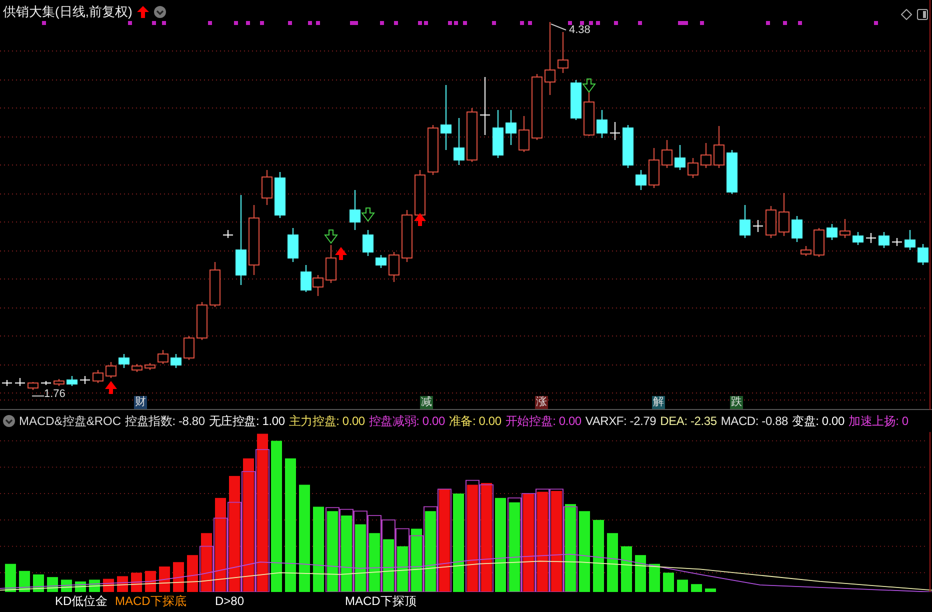 This screenshot has width=932, height=612. Describe the element at coordinates (229, 601) in the screenshot. I see `signal-label: D>80` at that location.